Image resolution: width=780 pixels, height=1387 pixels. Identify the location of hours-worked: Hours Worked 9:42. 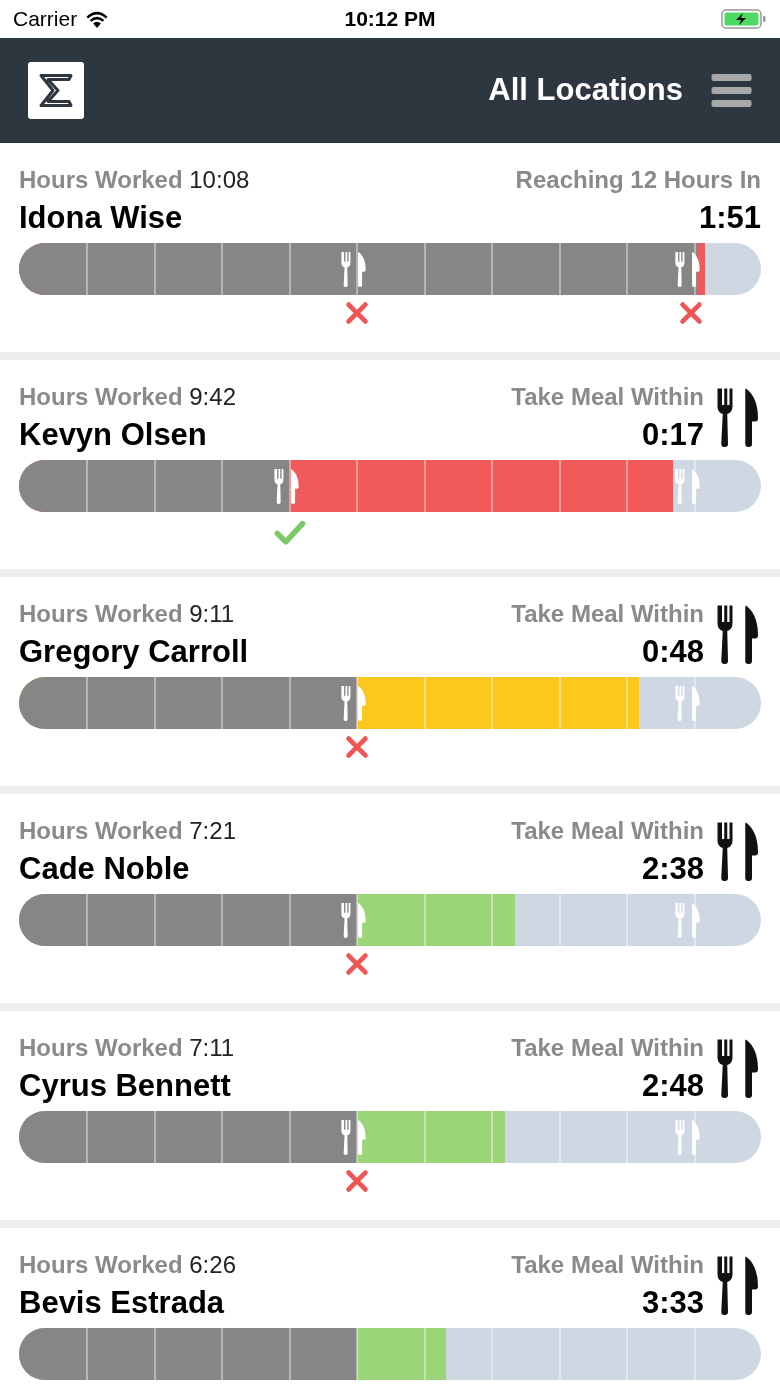
(127, 397).